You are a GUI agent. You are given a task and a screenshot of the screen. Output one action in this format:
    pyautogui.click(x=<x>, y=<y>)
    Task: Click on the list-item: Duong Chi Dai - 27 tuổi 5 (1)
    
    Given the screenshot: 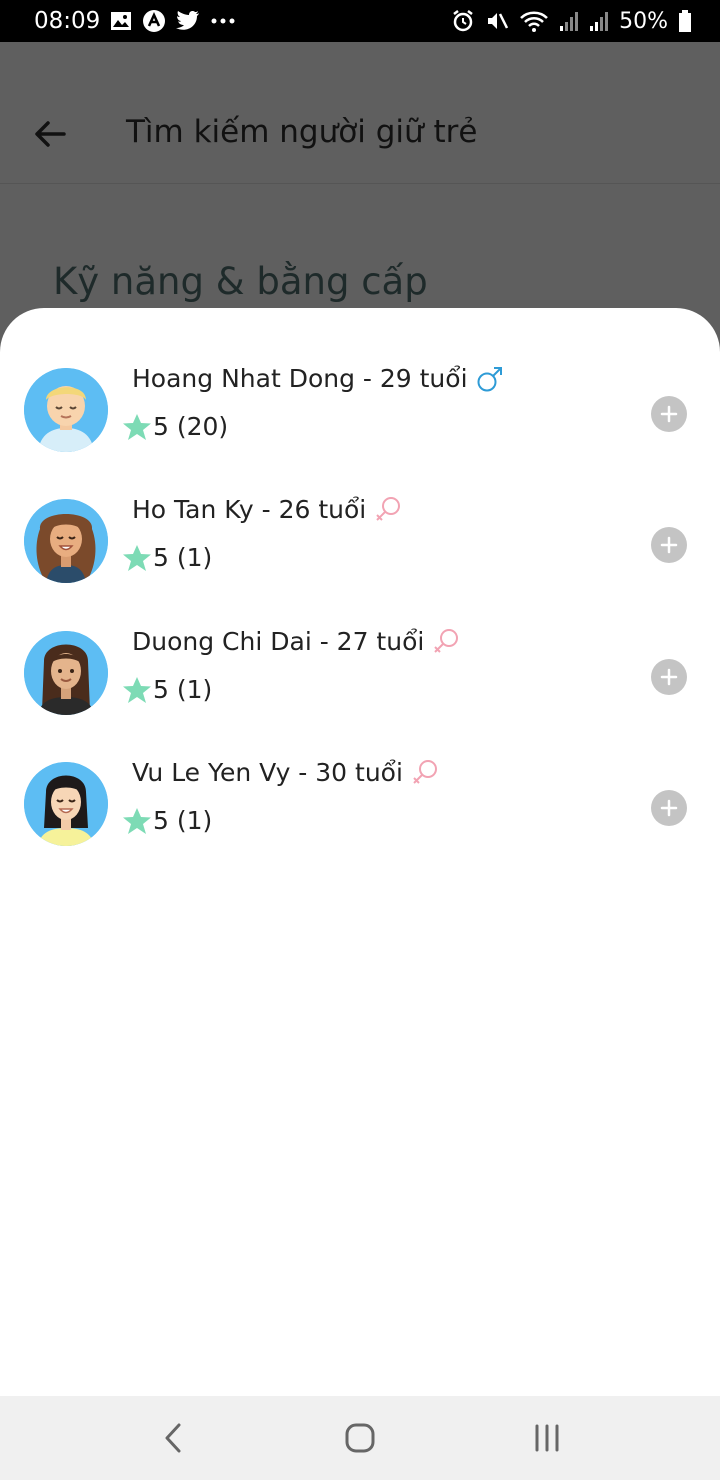 What is the action you would take?
    pyautogui.click(x=360, y=664)
    